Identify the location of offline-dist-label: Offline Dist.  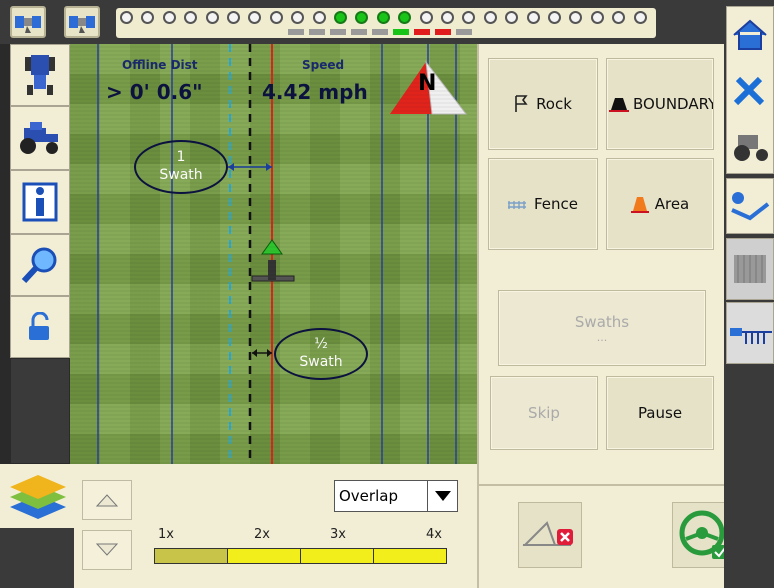
(160, 65).